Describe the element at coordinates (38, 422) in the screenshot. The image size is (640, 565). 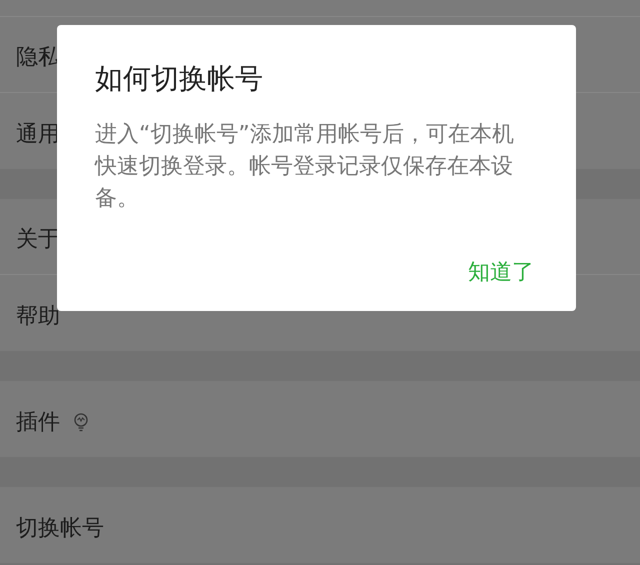
I see `settings-item: 插件` at that location.